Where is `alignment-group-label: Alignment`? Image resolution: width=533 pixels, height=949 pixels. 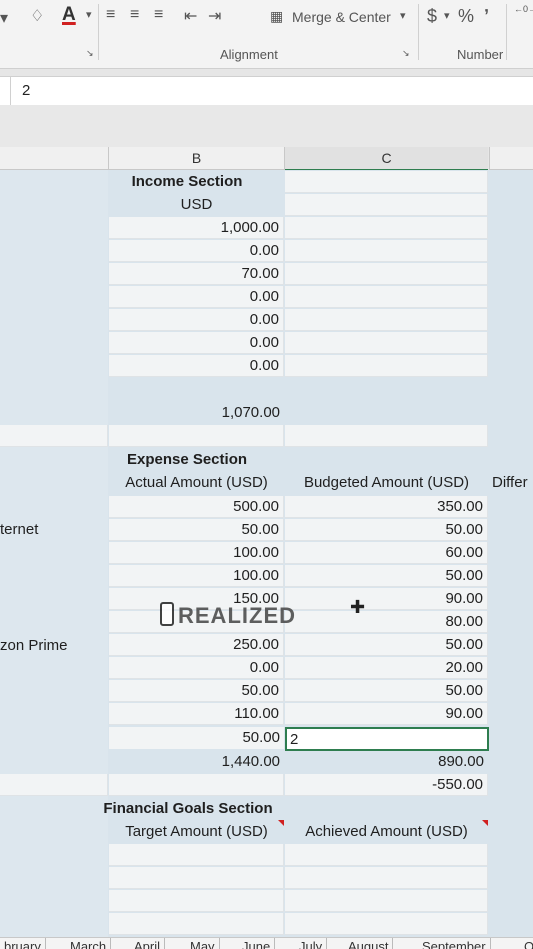
alignment-group-label: Alignment is located at coordinates (249, 54).